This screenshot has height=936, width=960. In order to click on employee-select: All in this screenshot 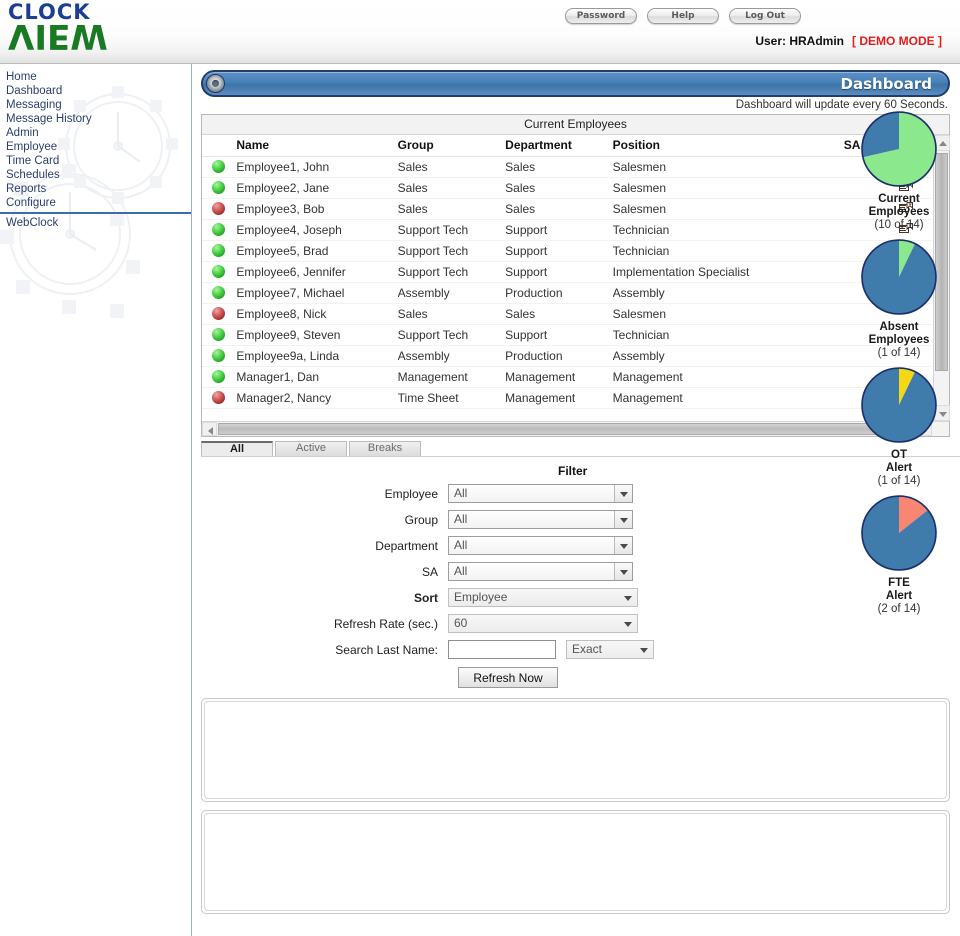, I will do `click(540, 493)`.